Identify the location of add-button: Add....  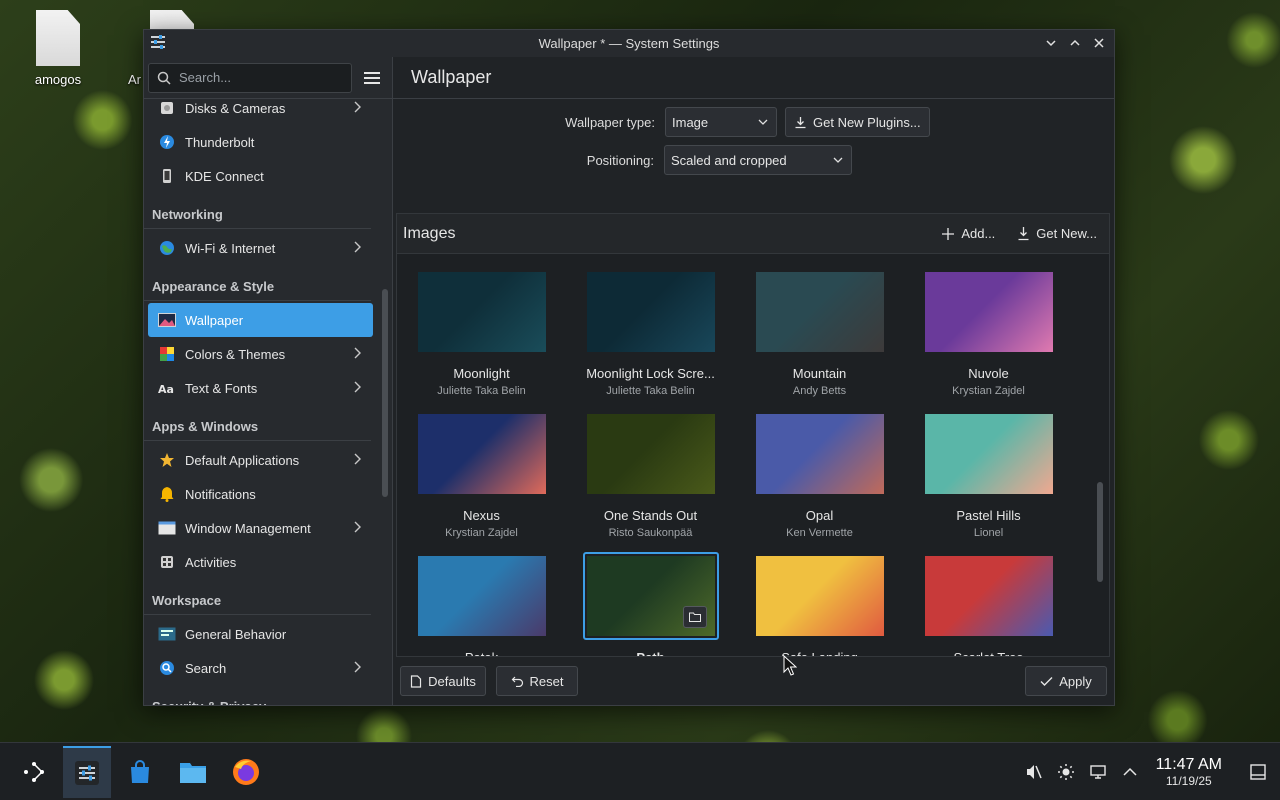
(968, 233).